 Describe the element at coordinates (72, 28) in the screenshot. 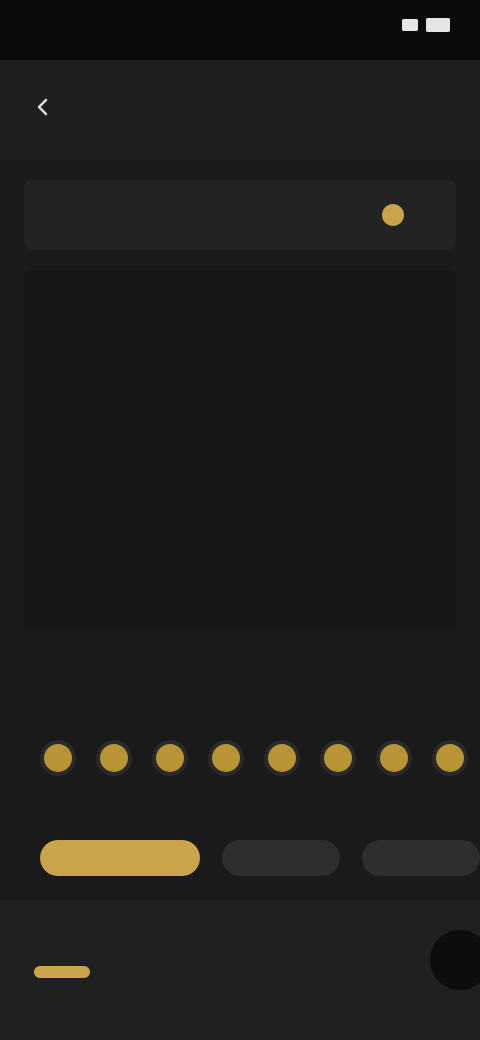

I see `status-time` at that location.